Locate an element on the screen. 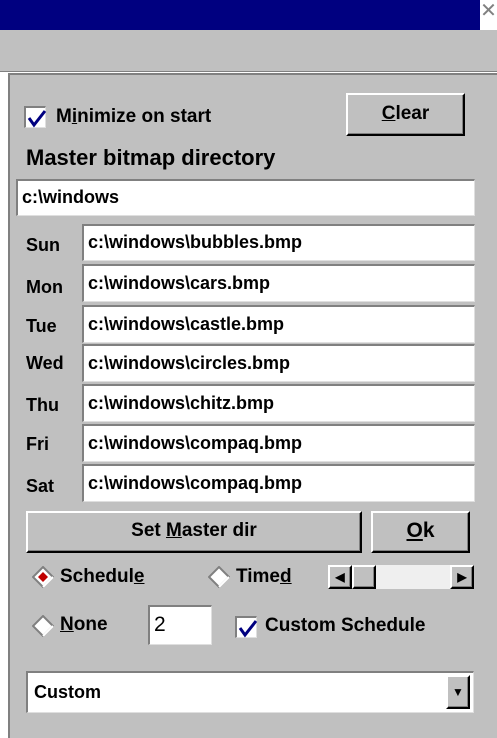  schedule-radio is located at coordinates (43, 577).